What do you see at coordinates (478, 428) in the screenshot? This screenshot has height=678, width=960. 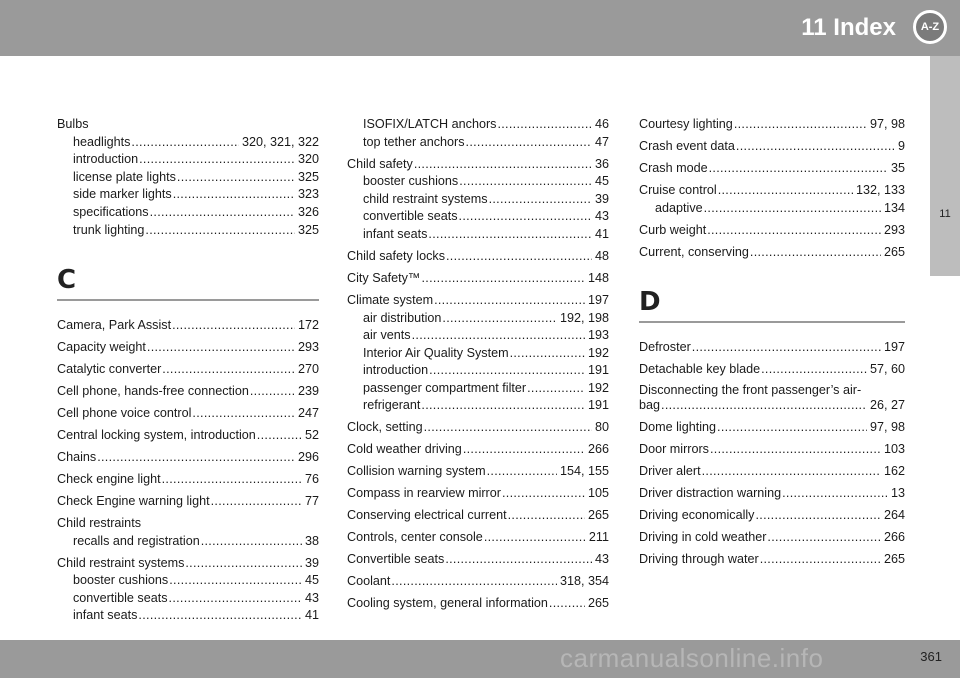 I see `index-entry: Clock, setting 80` at bounding box center [478, 428].